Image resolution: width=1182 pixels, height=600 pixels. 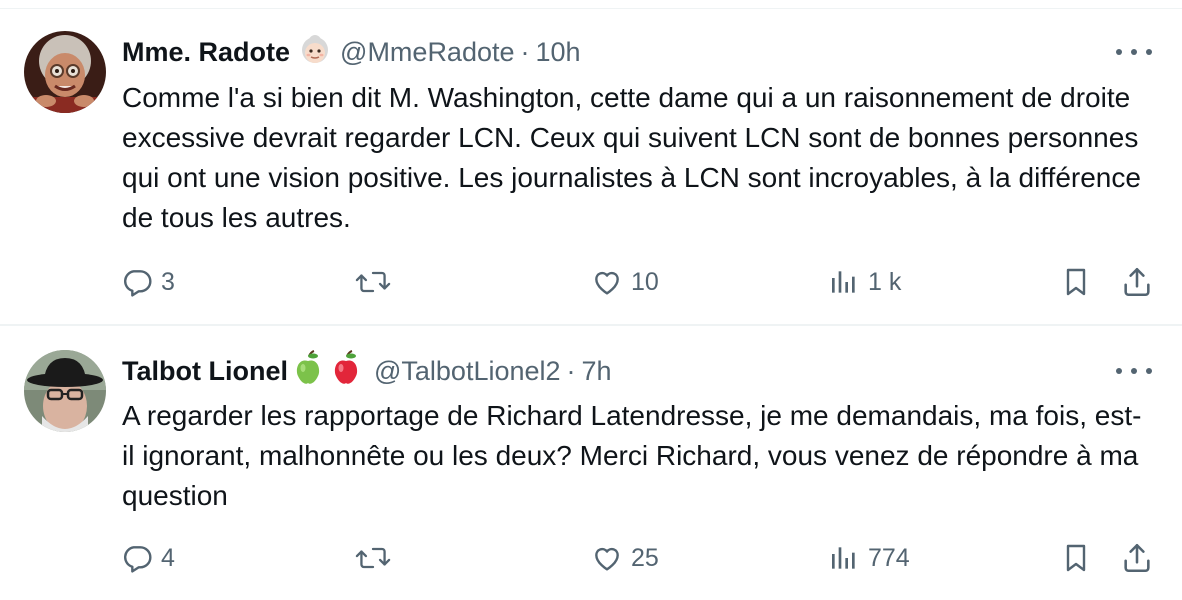 I want to click on views-button: 1 k, so click(x=864, y=282).